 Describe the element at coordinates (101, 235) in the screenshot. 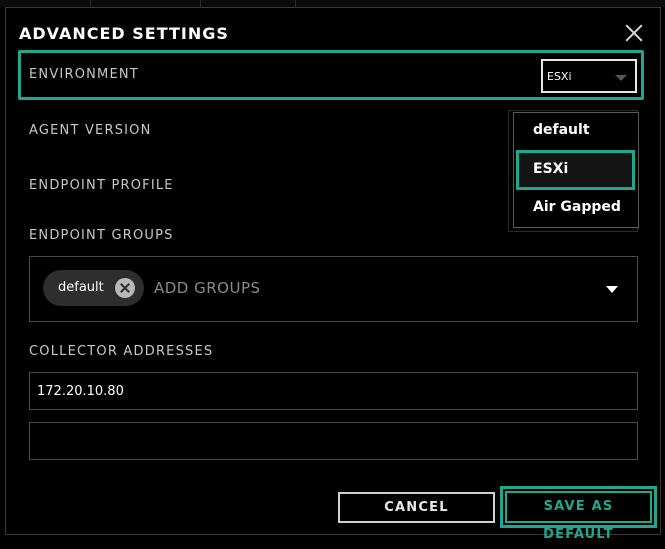

I see `endpoint-groups-label: ENDPOINT GROUPS` at that location.